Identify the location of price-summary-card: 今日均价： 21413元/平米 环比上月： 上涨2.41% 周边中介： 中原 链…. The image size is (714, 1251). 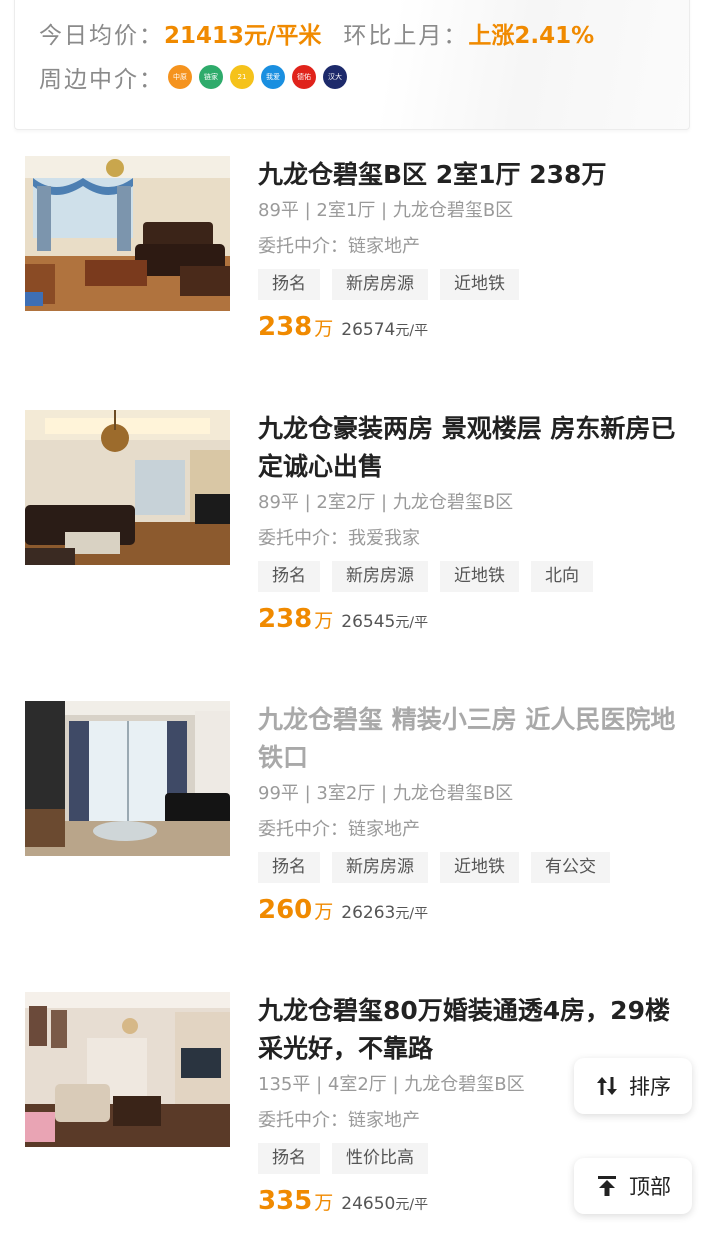
(352, 65).